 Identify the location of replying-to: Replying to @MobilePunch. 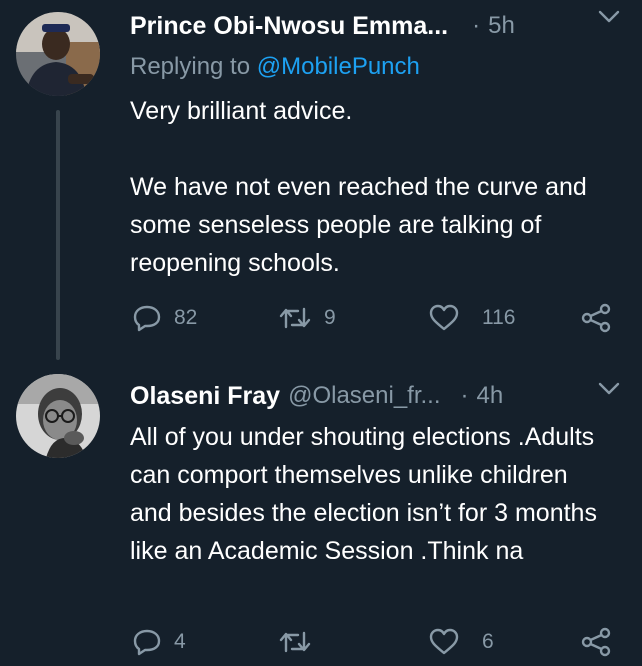
(275, 67).